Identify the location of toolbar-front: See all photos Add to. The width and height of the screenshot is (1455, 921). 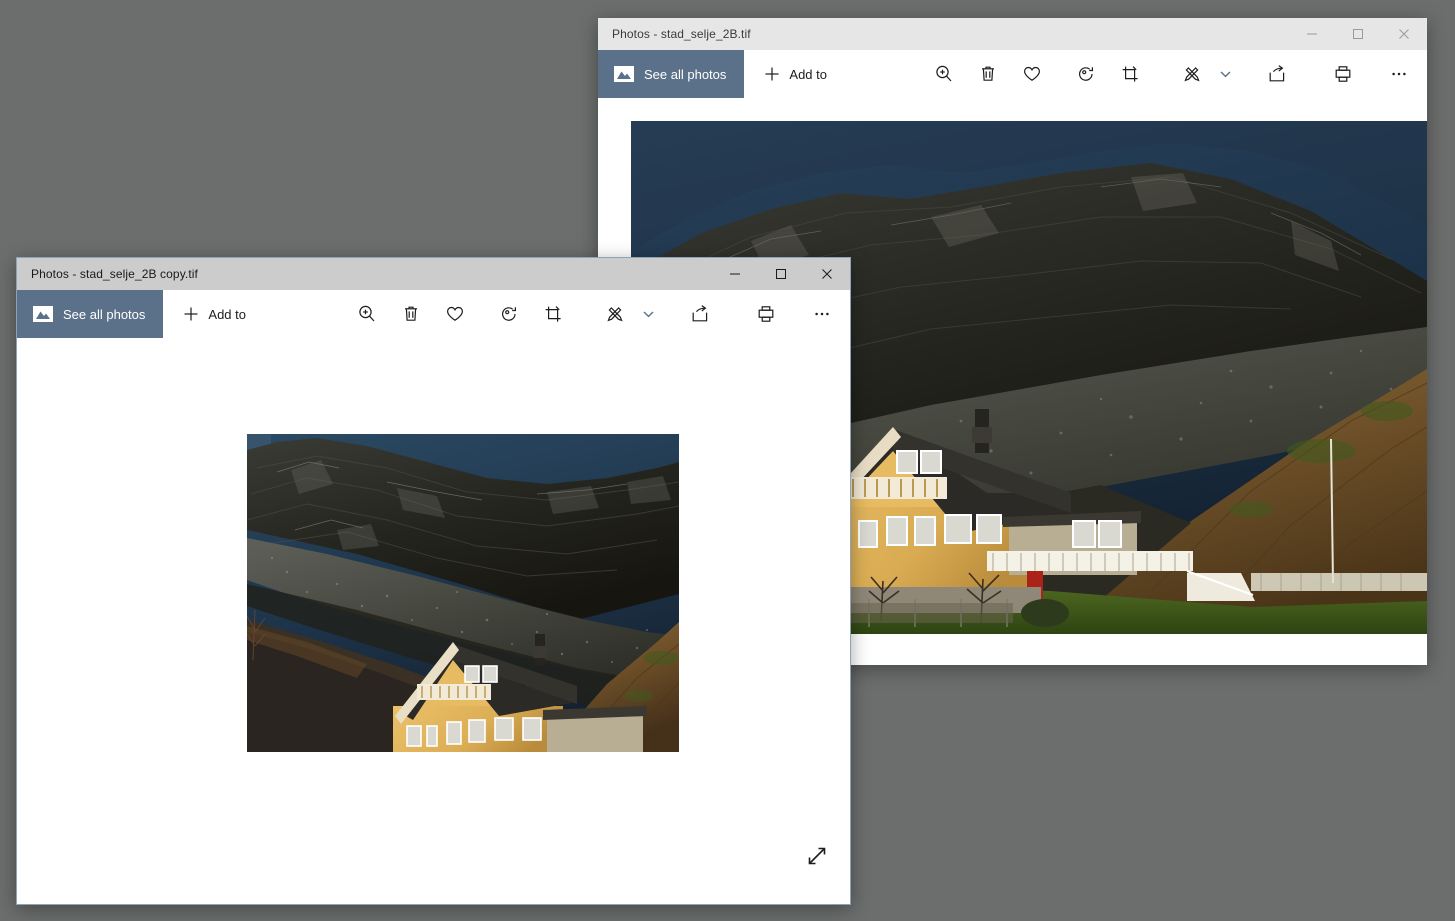
(433, 314).